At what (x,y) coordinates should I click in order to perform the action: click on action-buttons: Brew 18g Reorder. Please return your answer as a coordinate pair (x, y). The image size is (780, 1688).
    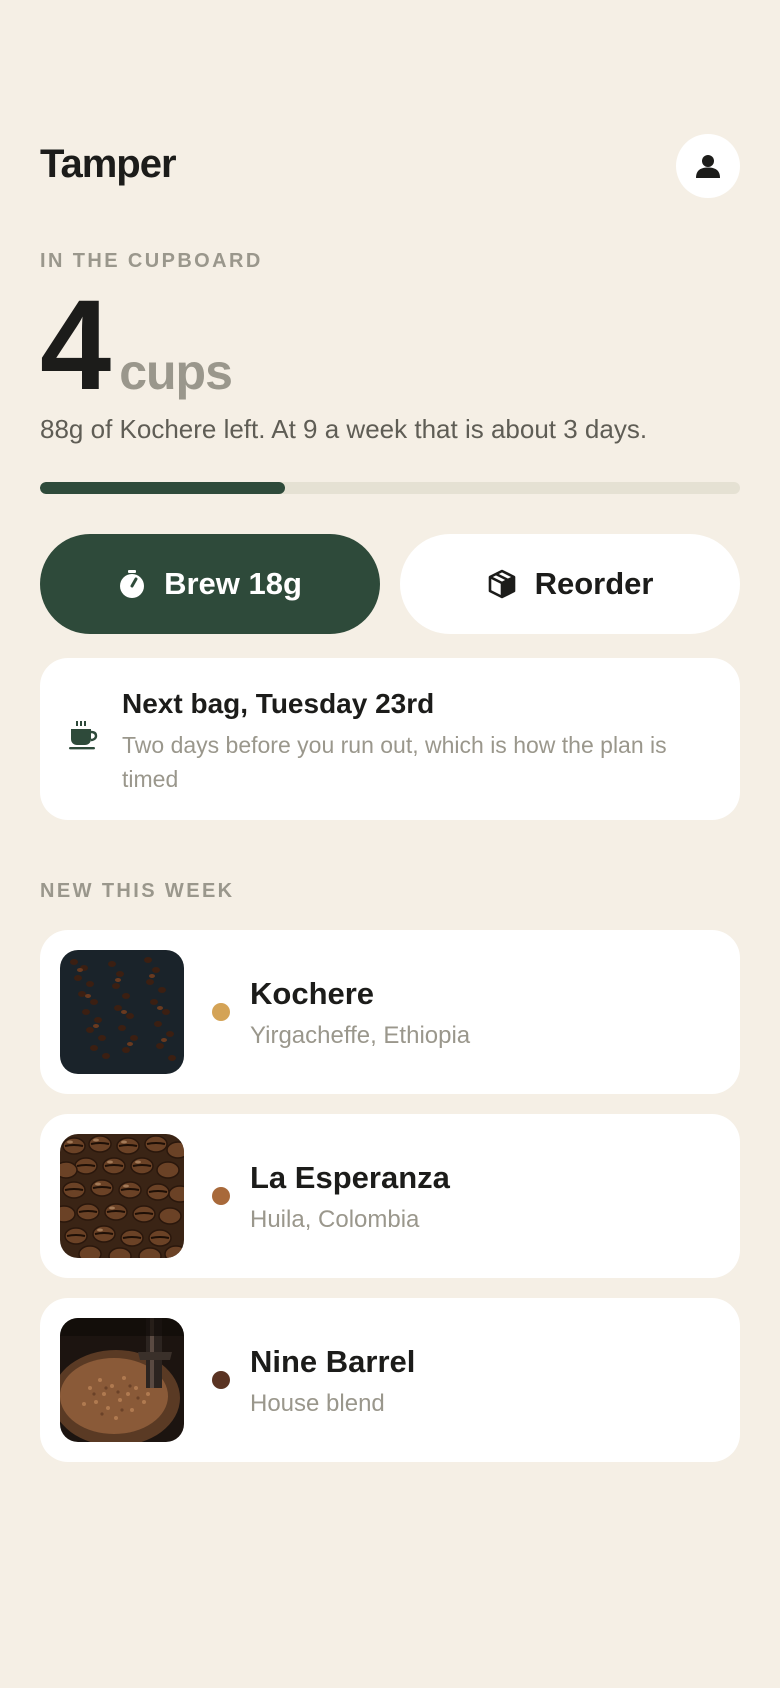
    Looking at the image, I should click on (390, 584).